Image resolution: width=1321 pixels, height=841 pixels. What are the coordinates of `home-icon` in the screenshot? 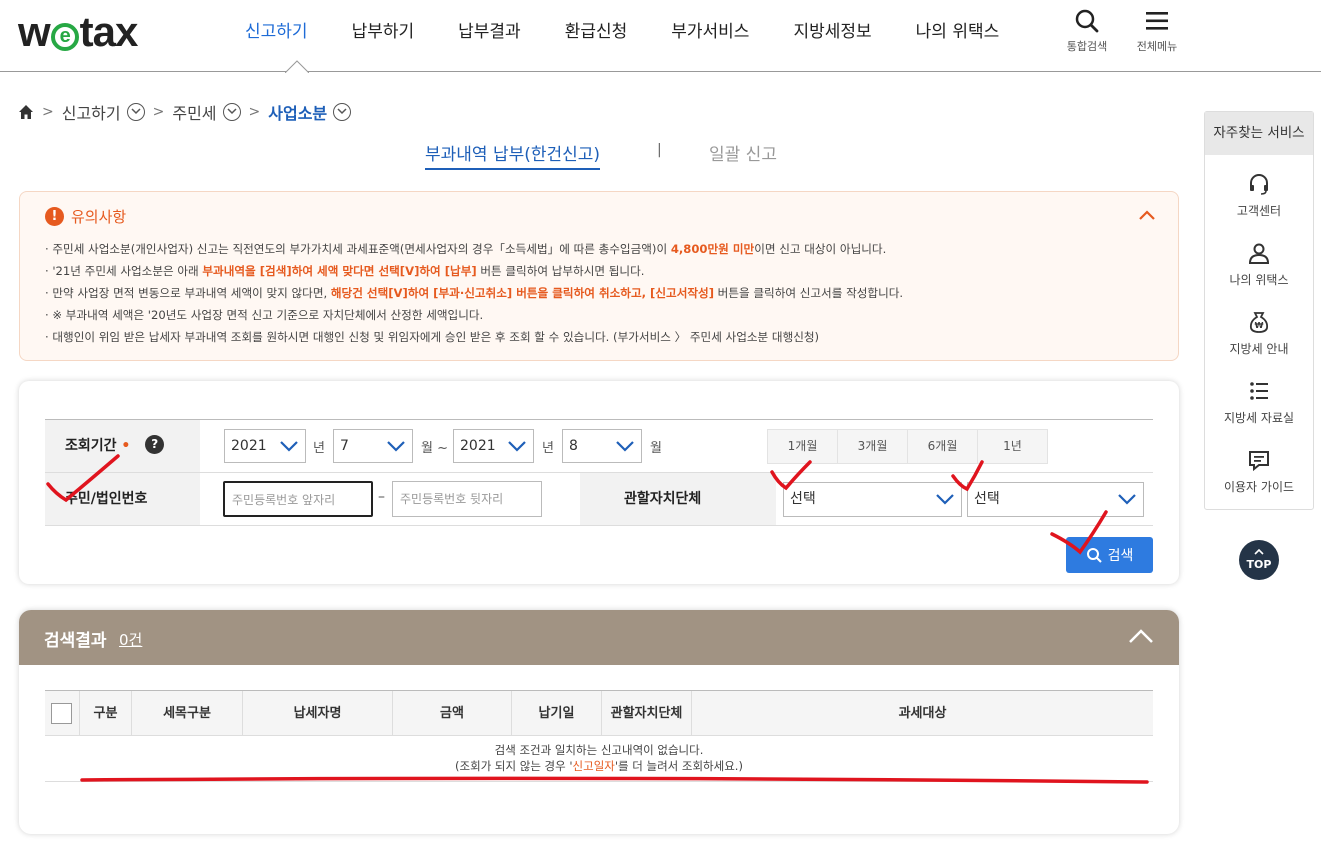 It's located at (26, 112).